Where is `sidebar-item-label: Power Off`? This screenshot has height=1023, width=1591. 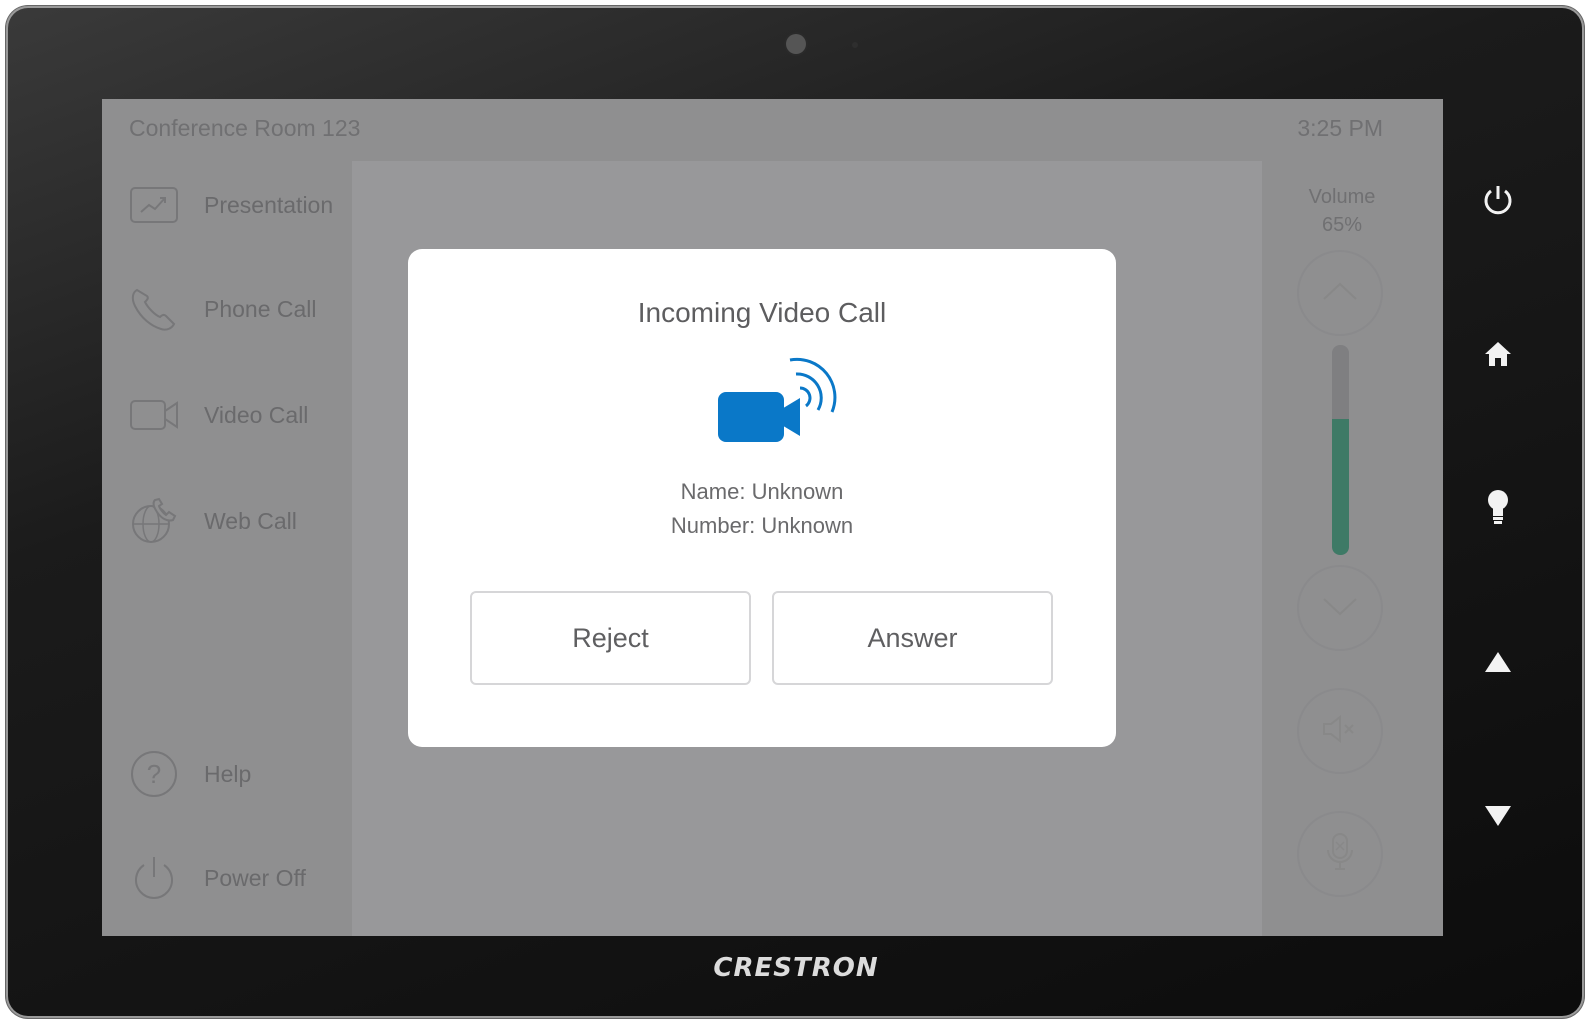 sidebar-item-label: Power Off is located at coordinates (255, 877).